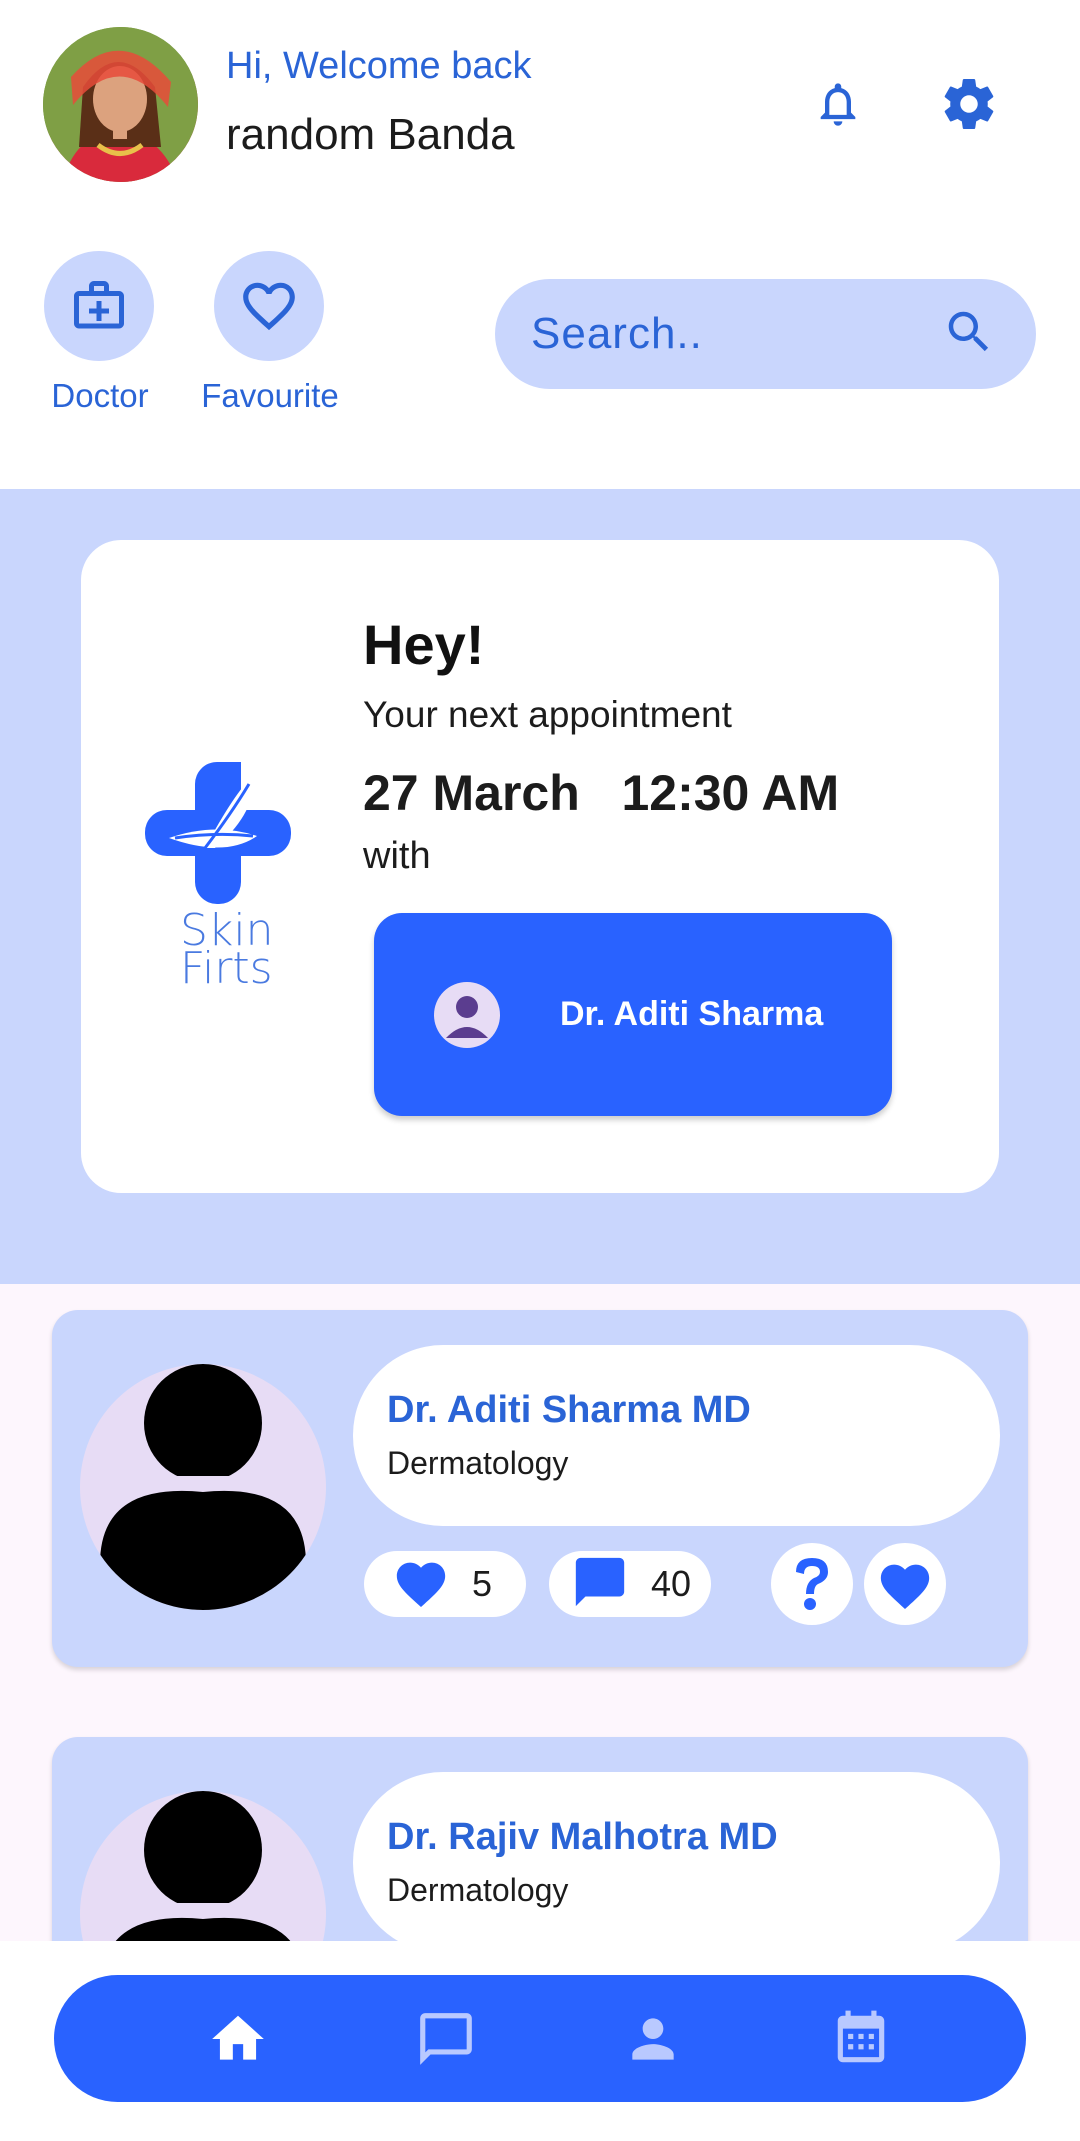 This screenshot has height=2141, width=1080. What do you see at coordinates (676, 1862) in the screenshot?
I see `doctor-info: Dr. Rajiv Malhotra MD Dermatology` at bounding box center [676, 1862].